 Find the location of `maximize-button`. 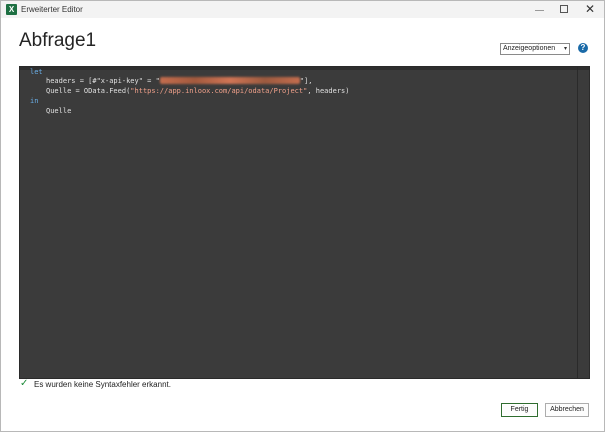

maximize-button is located at coordinates (564, 9).